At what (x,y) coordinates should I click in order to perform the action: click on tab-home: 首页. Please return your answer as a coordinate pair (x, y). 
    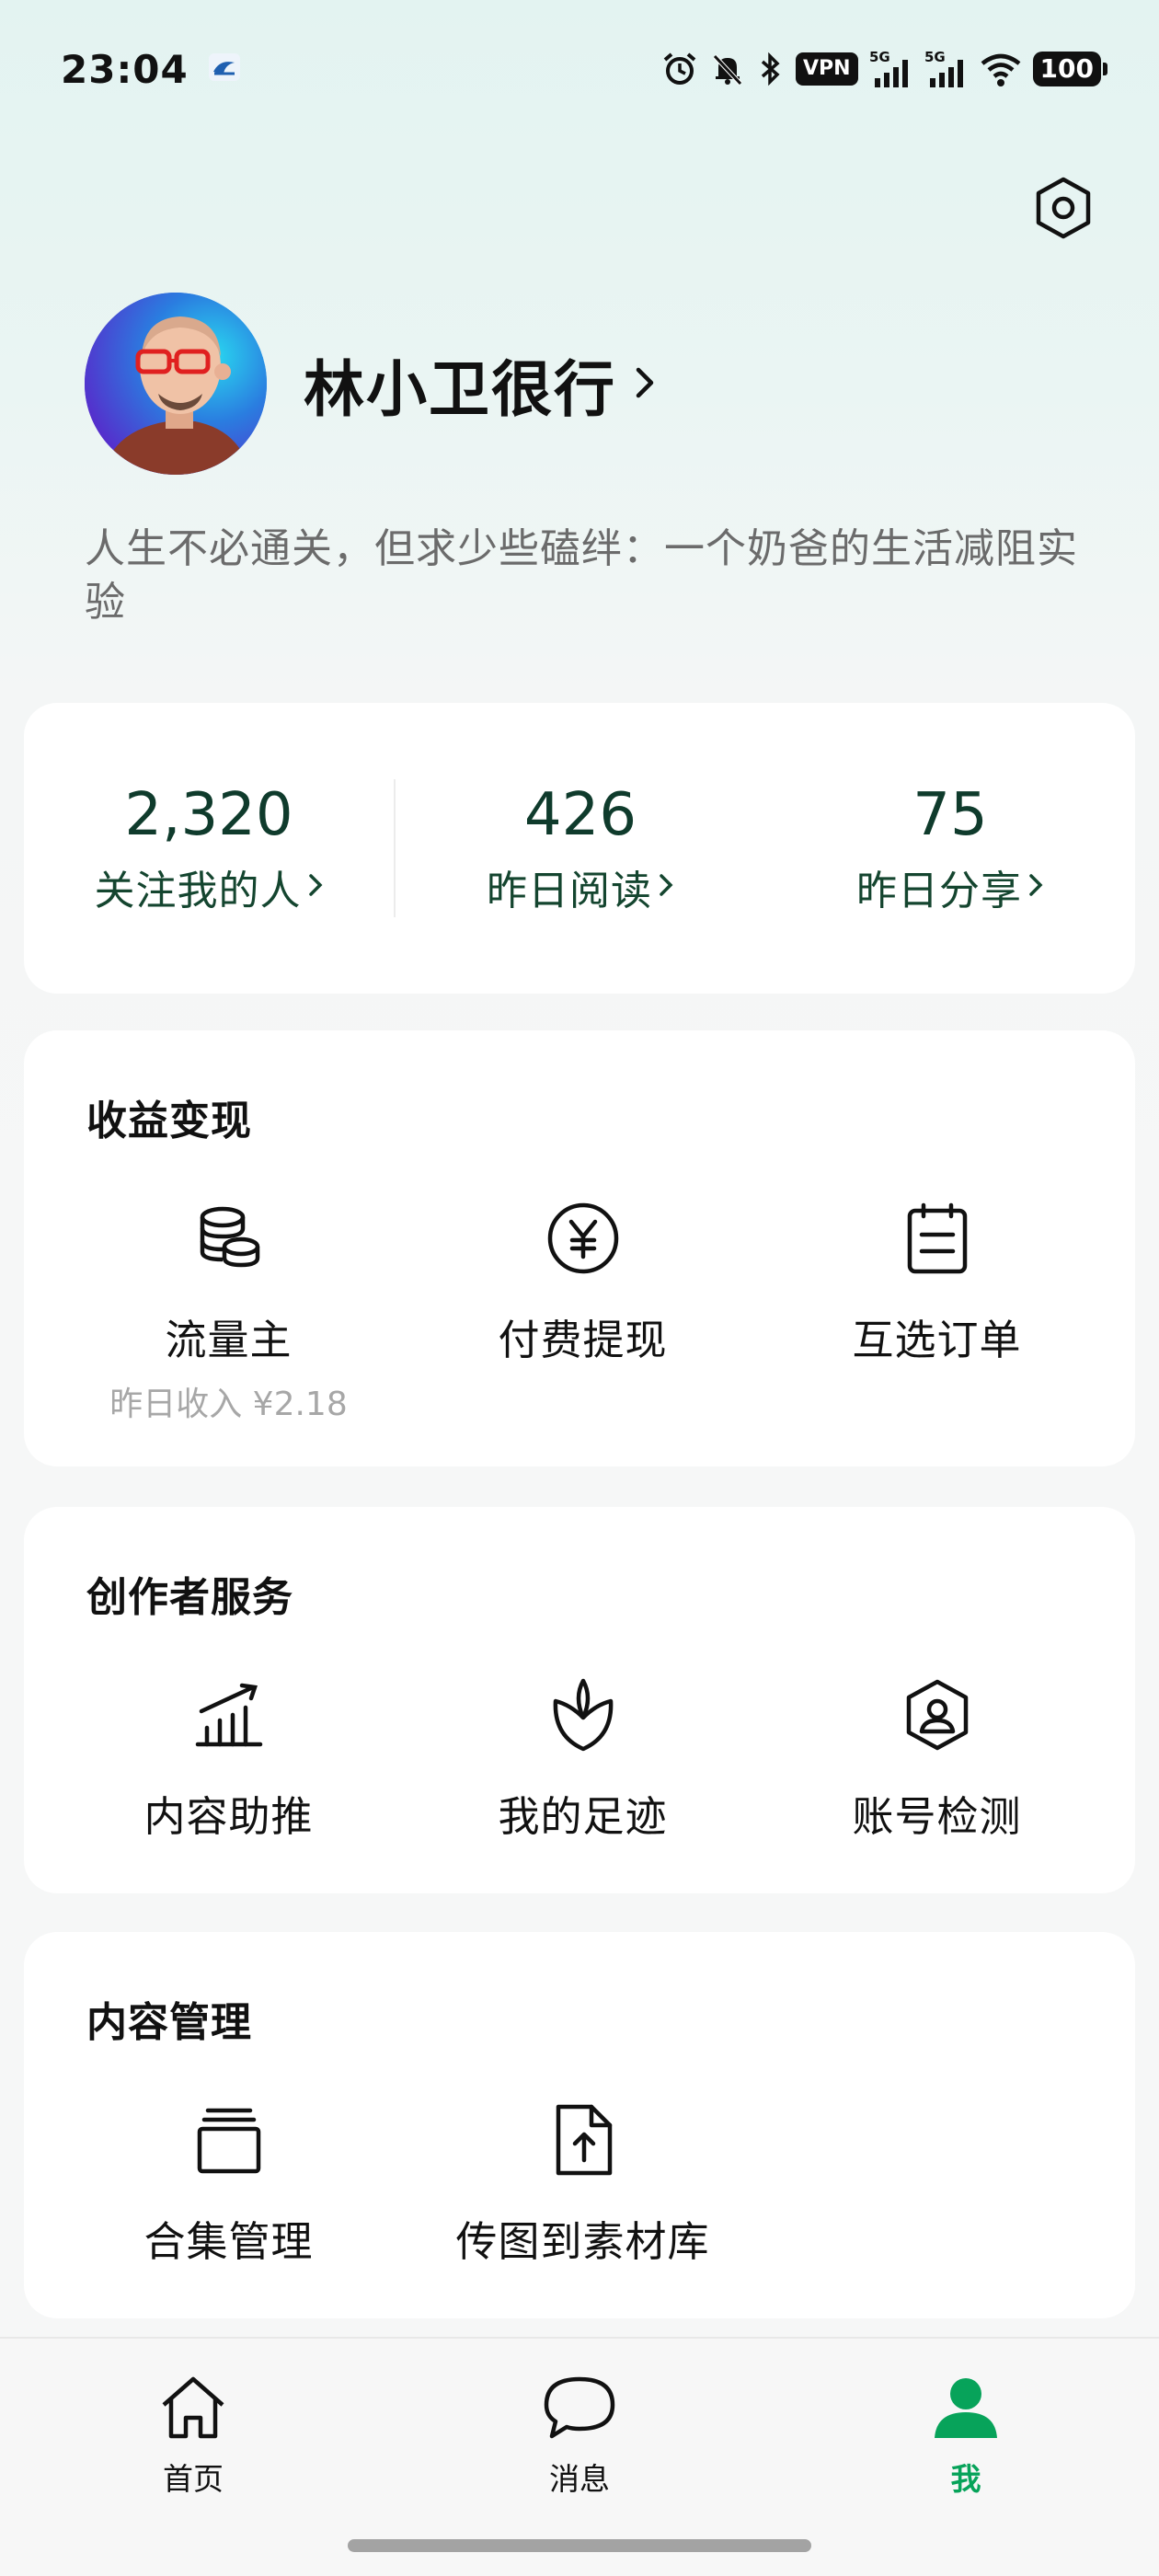
    Looking at the image, I should click on (193, 2437).